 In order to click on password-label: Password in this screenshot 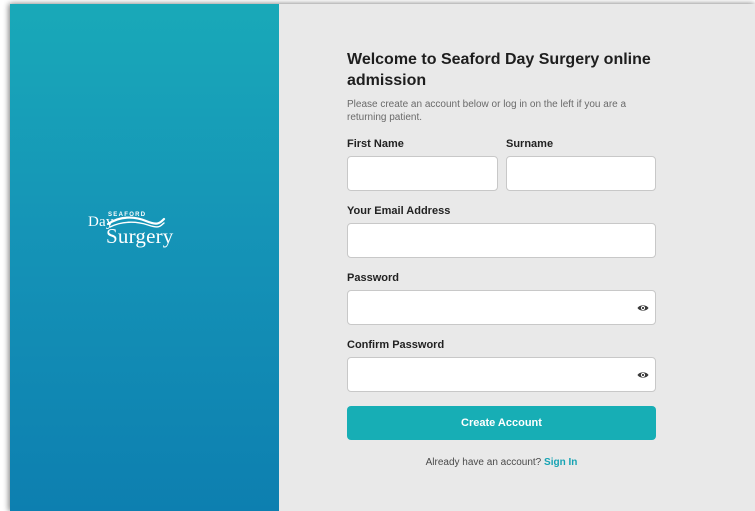, I will do `click(373, 278)`.